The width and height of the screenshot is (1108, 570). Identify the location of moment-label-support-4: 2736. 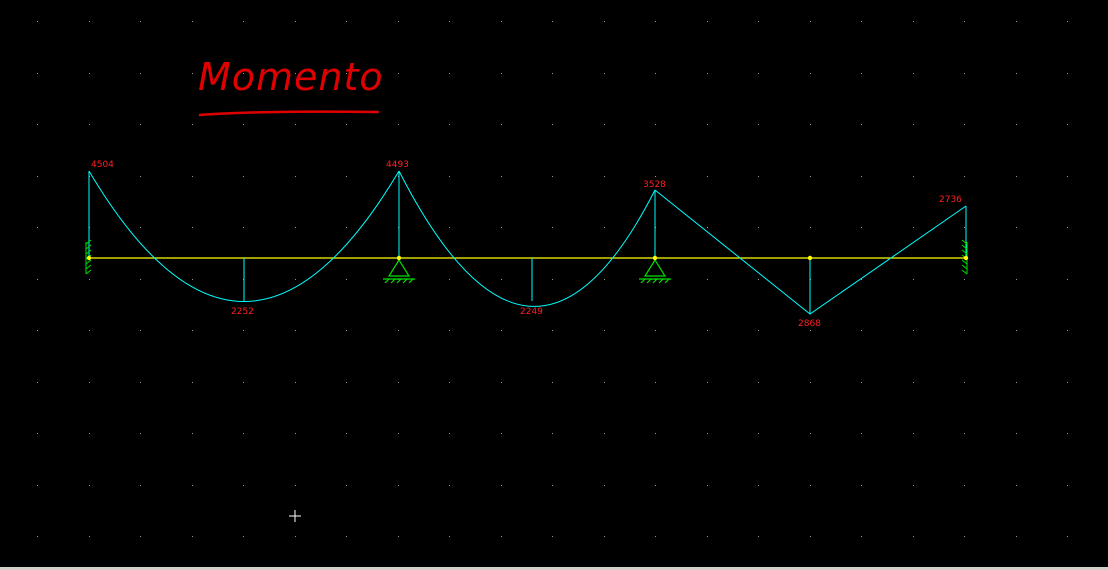
(950, 200).